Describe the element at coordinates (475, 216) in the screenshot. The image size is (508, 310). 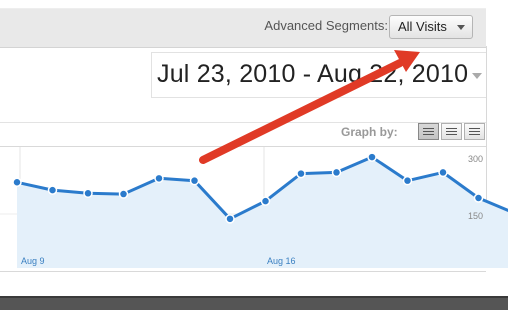
I see `y-tick-label-150: 150` at that location.